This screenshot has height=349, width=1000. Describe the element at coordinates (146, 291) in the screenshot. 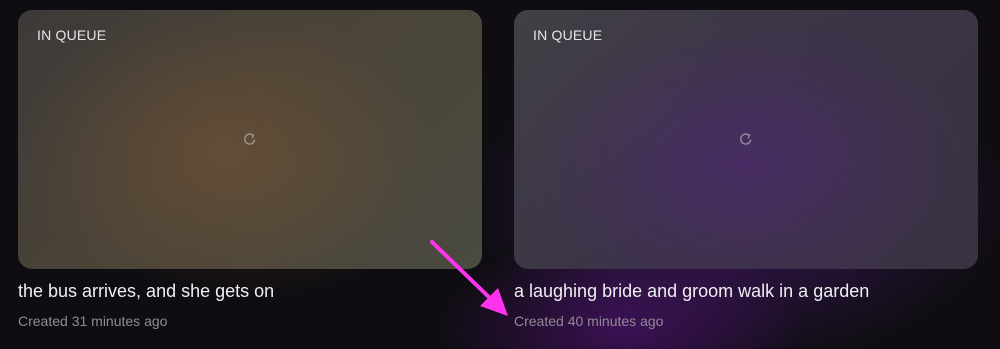

I see `video-title: the bus arrives, and she gets on` at that location.